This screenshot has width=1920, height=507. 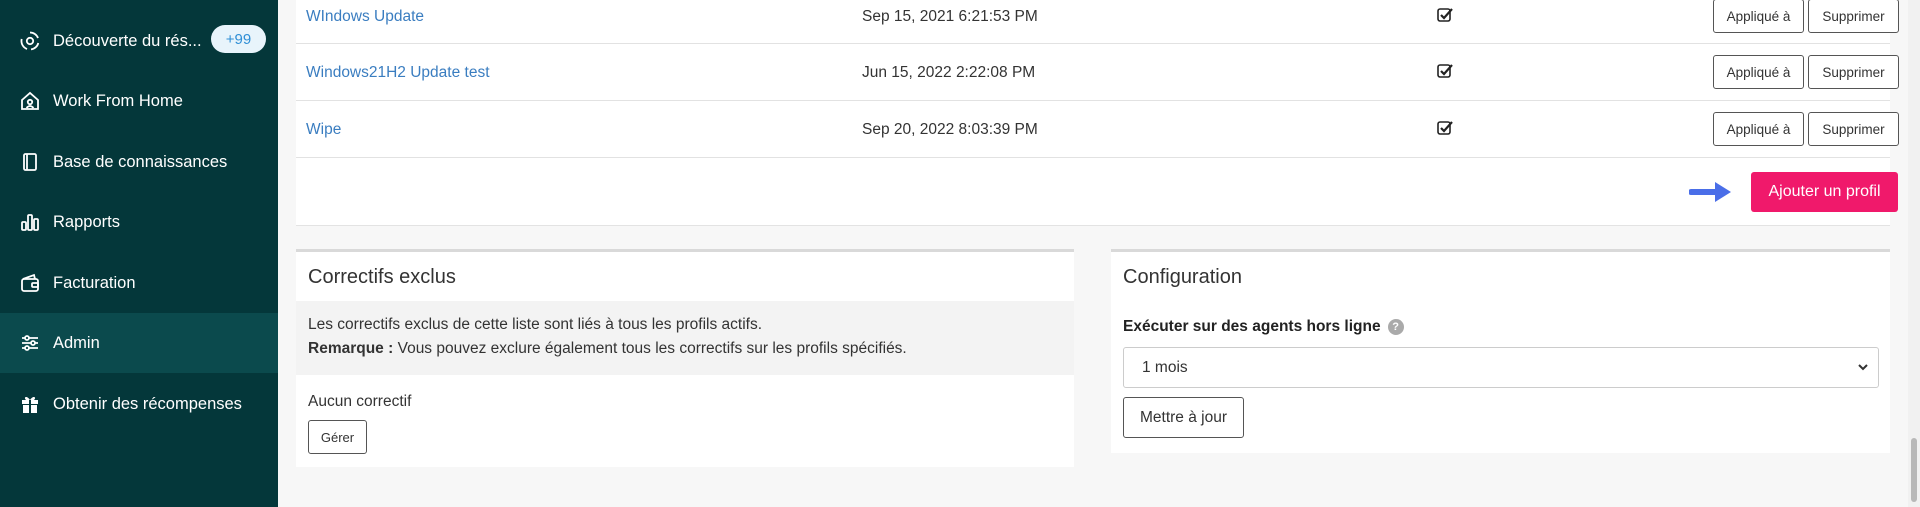 I want to click on panel-title: Correctifs exclus, so click(x=382, y=277).